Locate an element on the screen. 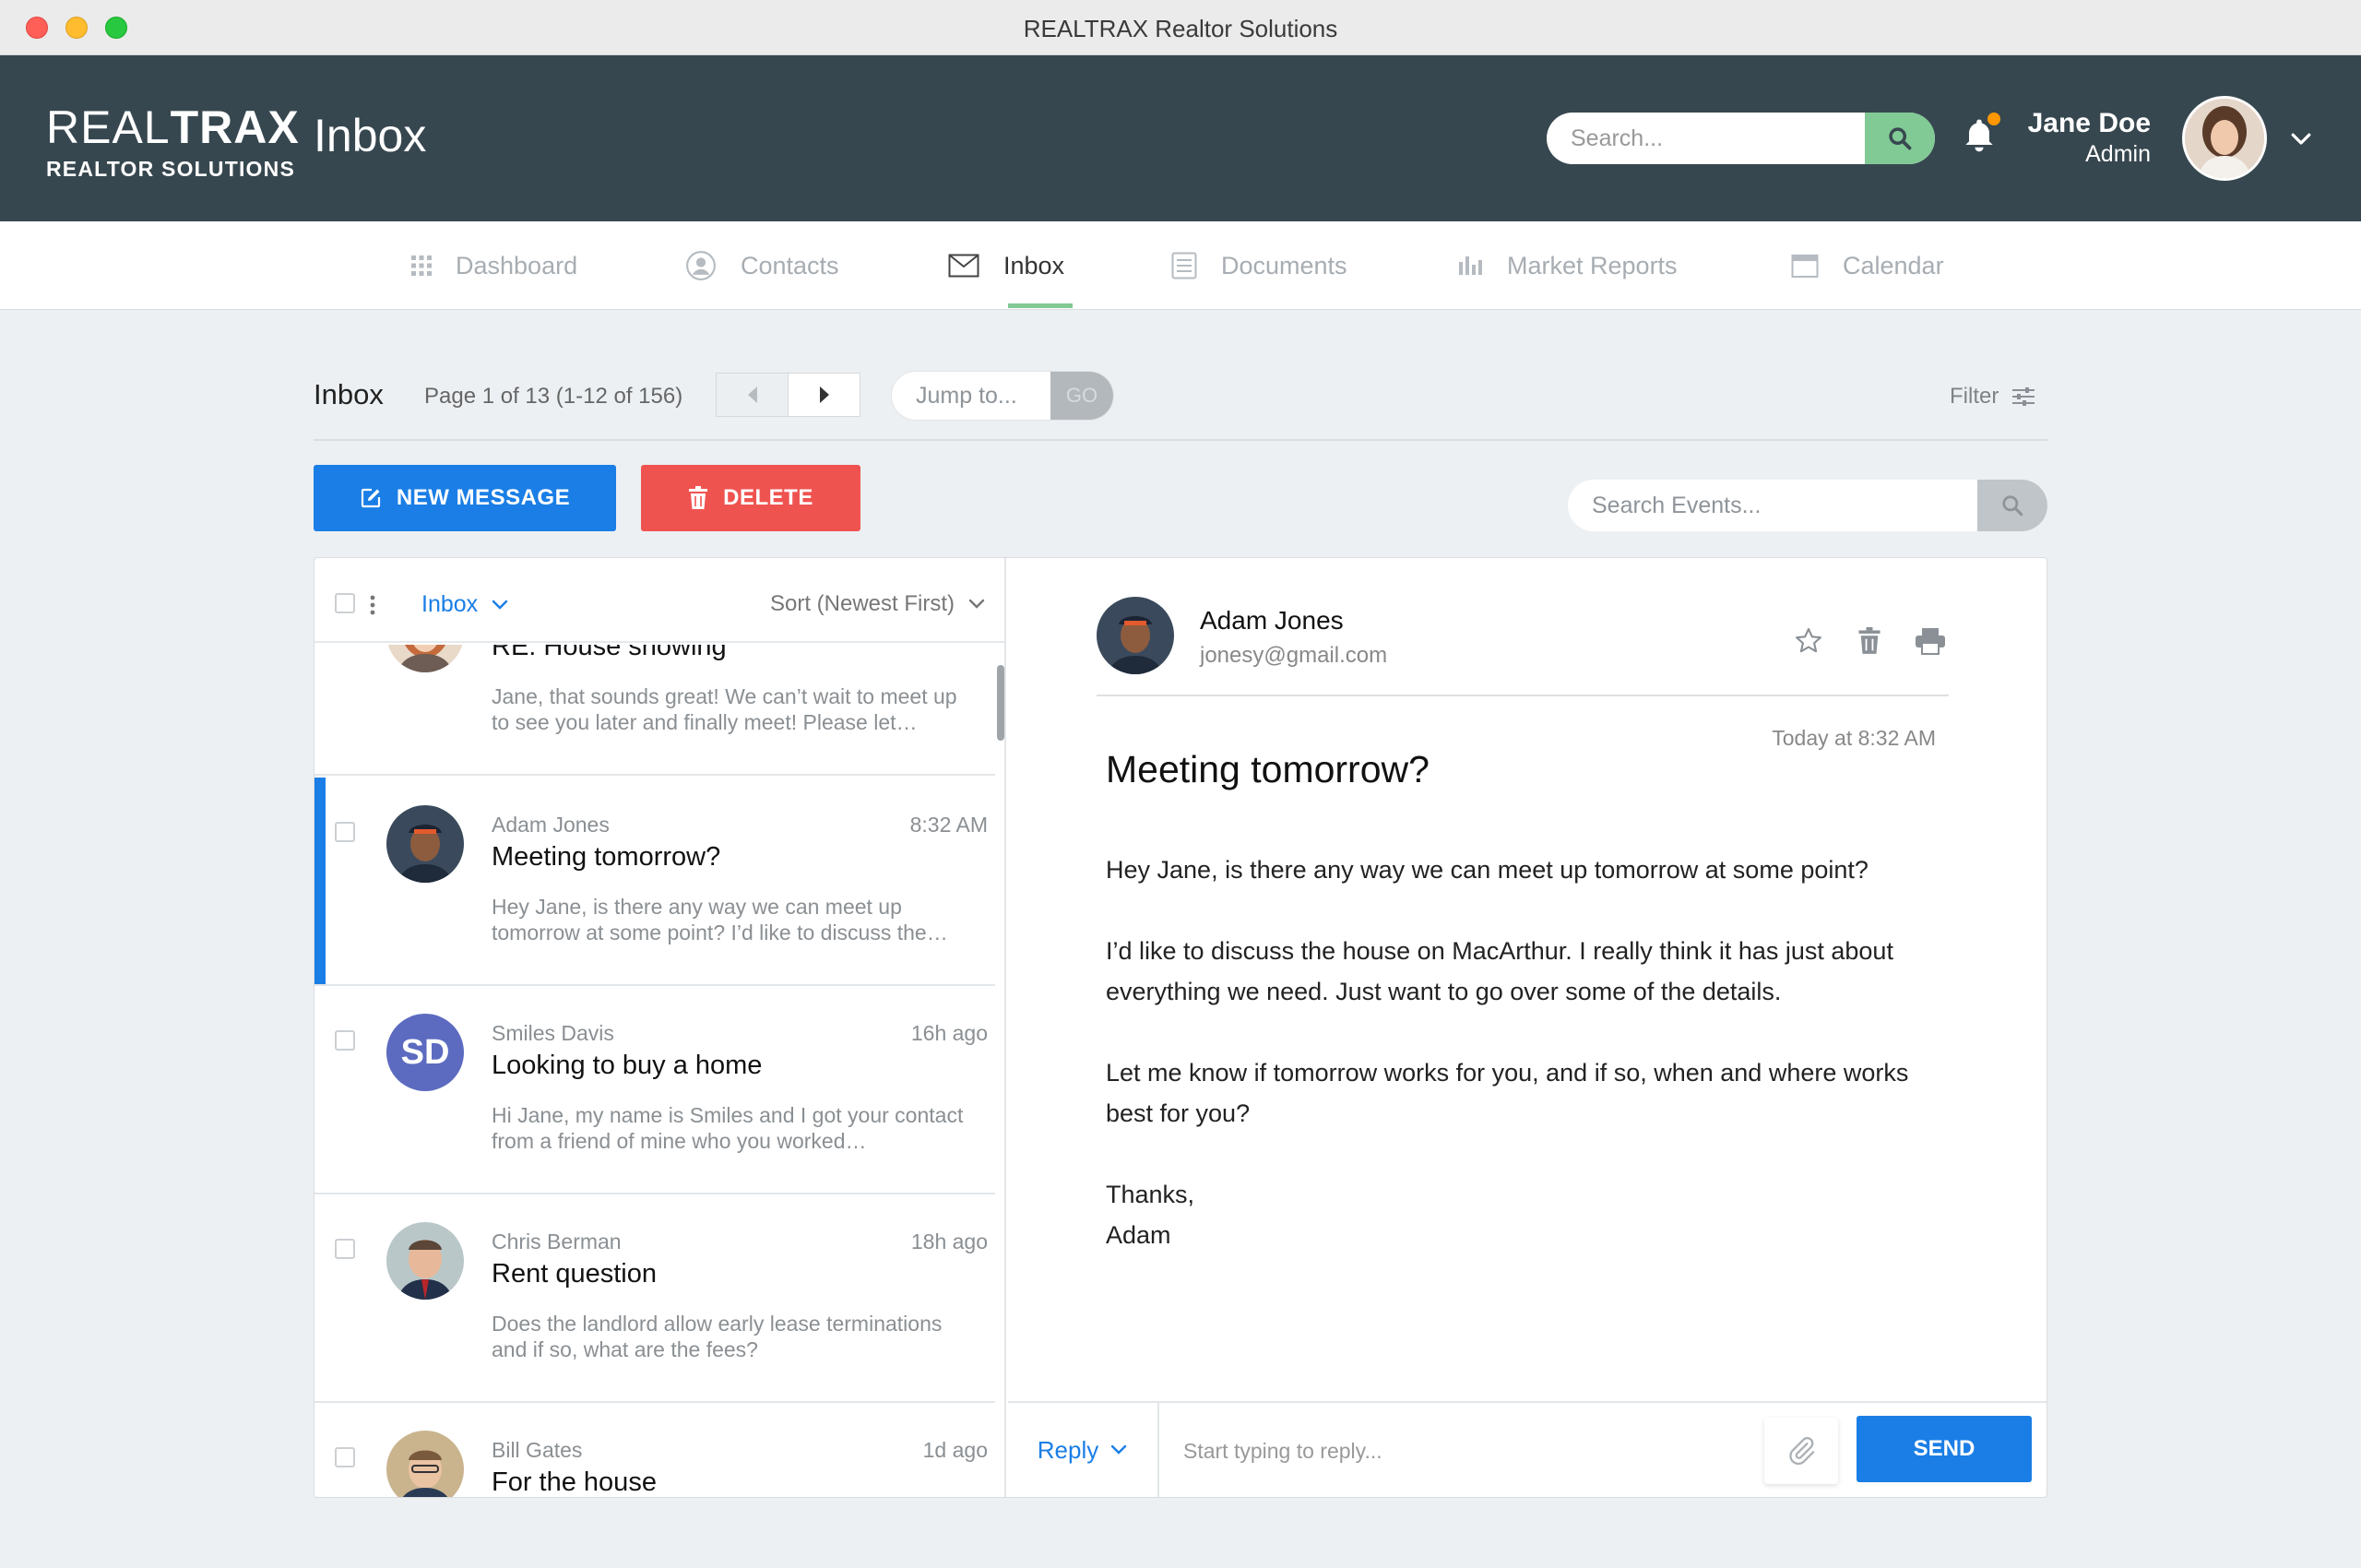 The height and width of the screenshot is (1568, 2361). nav-item-market-reports: Market Reports is located at coordinates (1568, 265).